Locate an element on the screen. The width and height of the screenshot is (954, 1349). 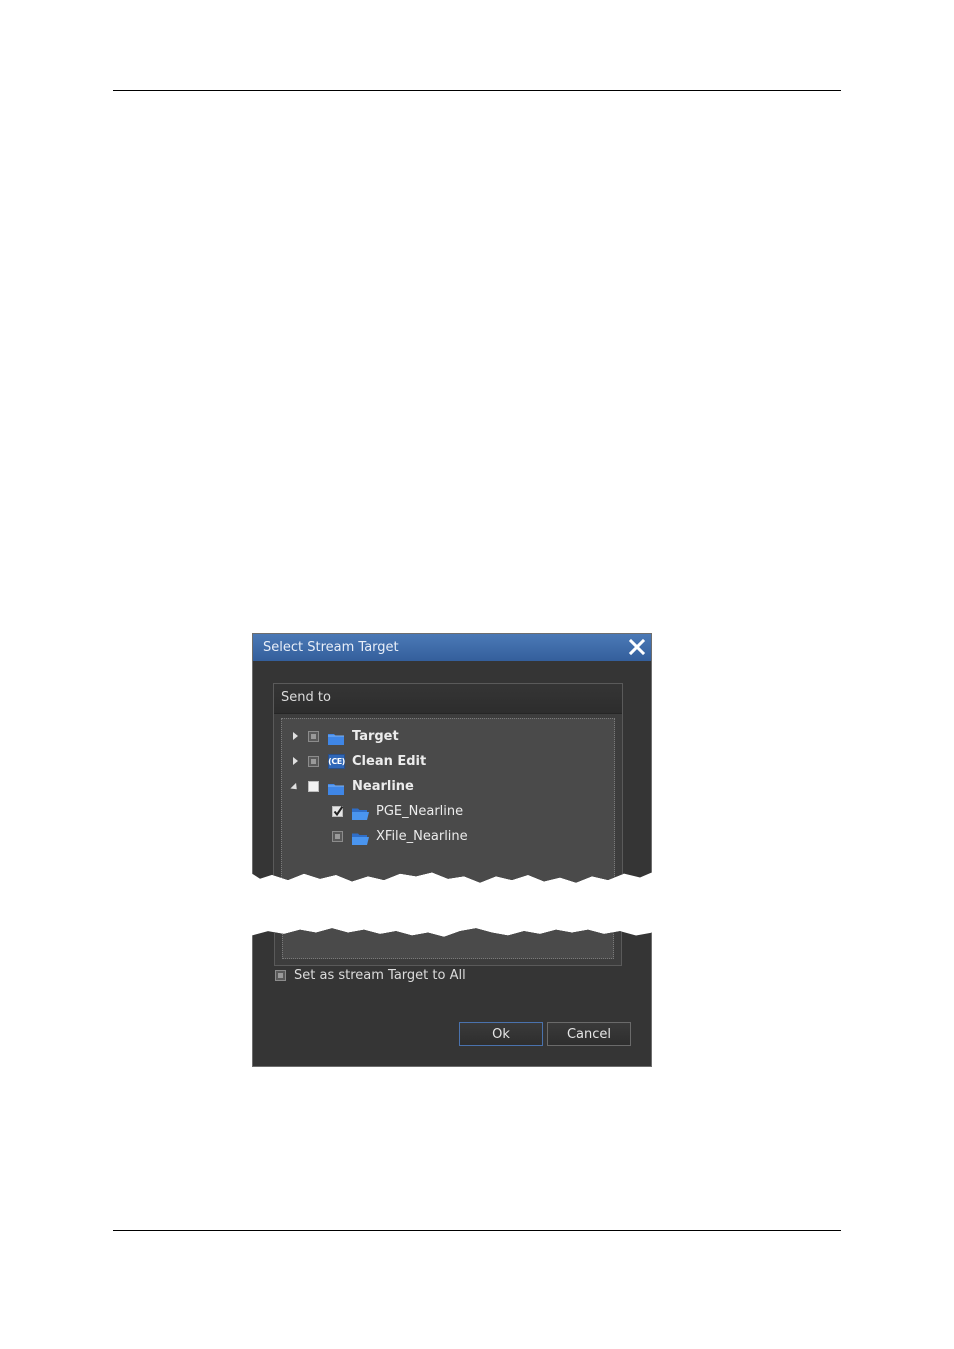
footer-rule is located at coordinates (477, 1230).